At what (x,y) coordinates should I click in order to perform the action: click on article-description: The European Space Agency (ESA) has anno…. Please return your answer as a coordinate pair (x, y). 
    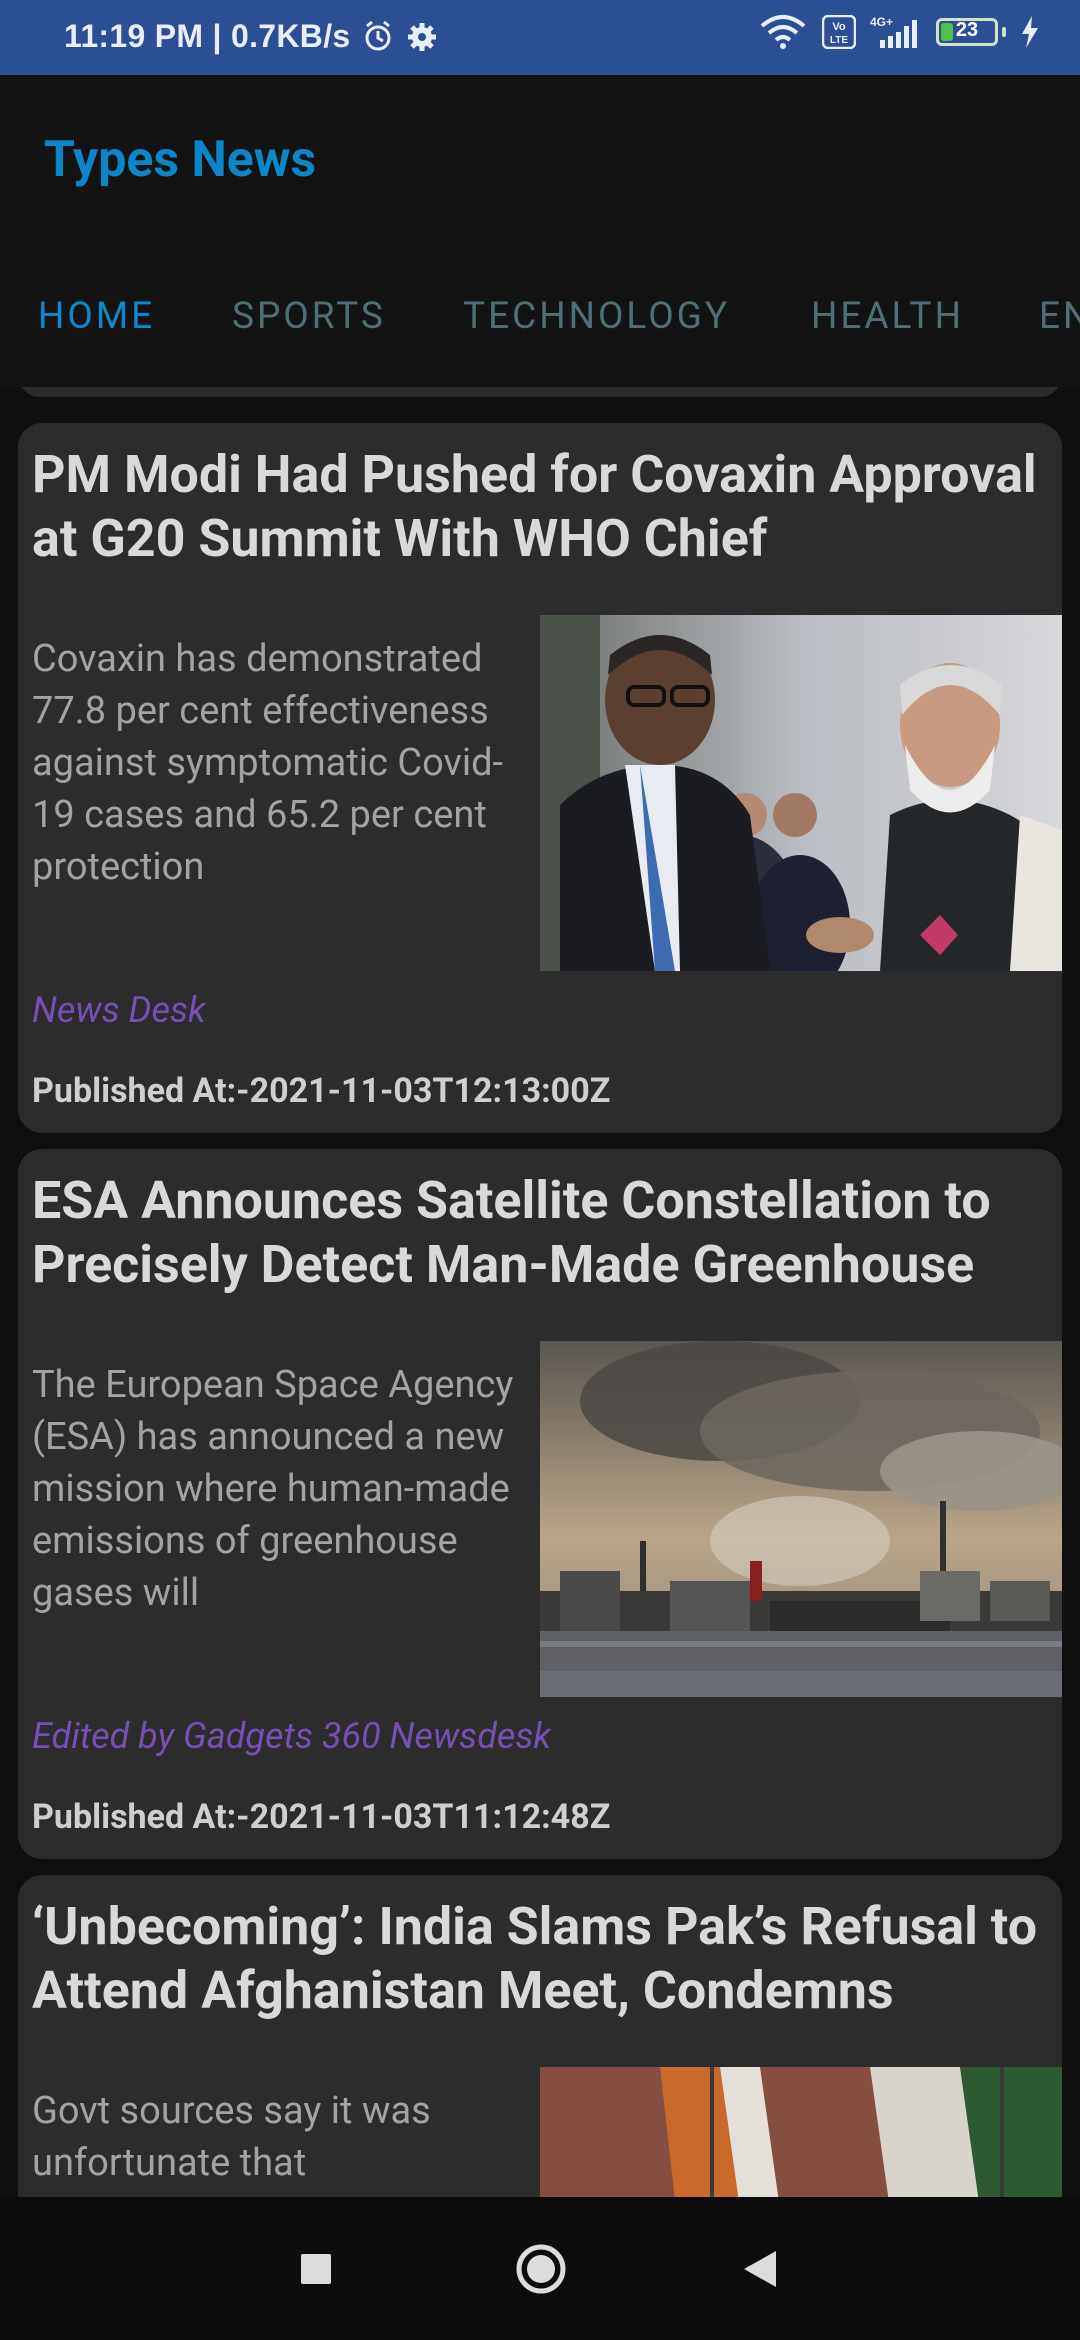
    Looking at the image, I should click on (273, 1489).